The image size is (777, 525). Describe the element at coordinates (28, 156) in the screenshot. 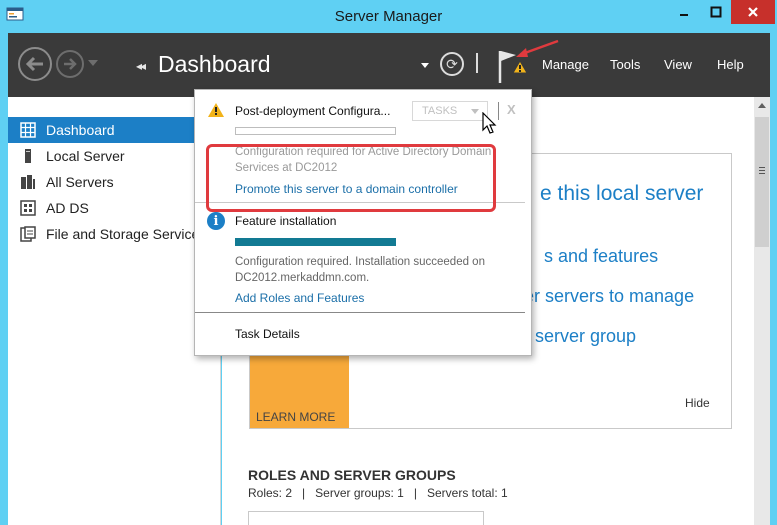

I see `server-icon` at that location.